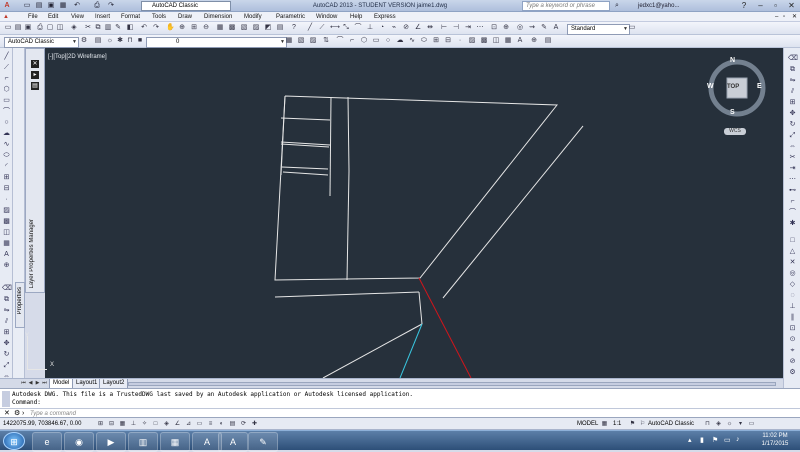 The image size is (800, 452). What do you see at coordinates (534, 41) in the screenshot?
I see `add-selected-icon: ⊕` at bounding box center [534, 41].